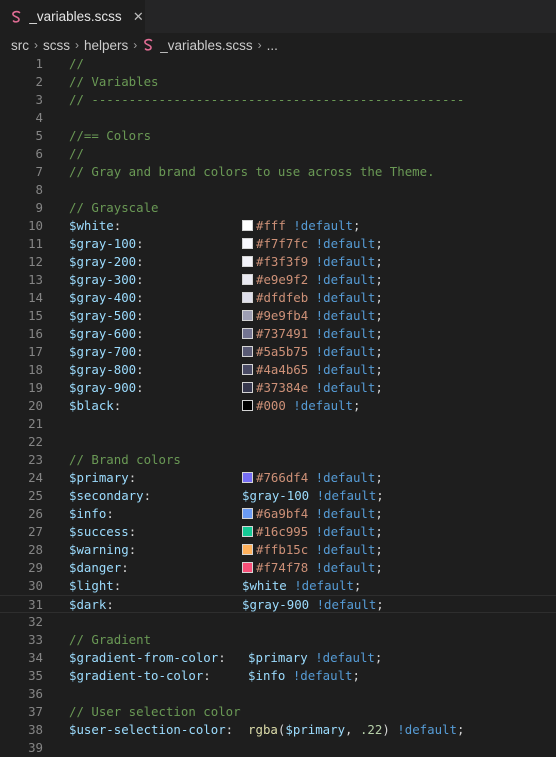 This screenshot has width=556, height=757. I want to click on code-line: 17 $gray-700: #5a5b75 !default;, so click(278, 352).